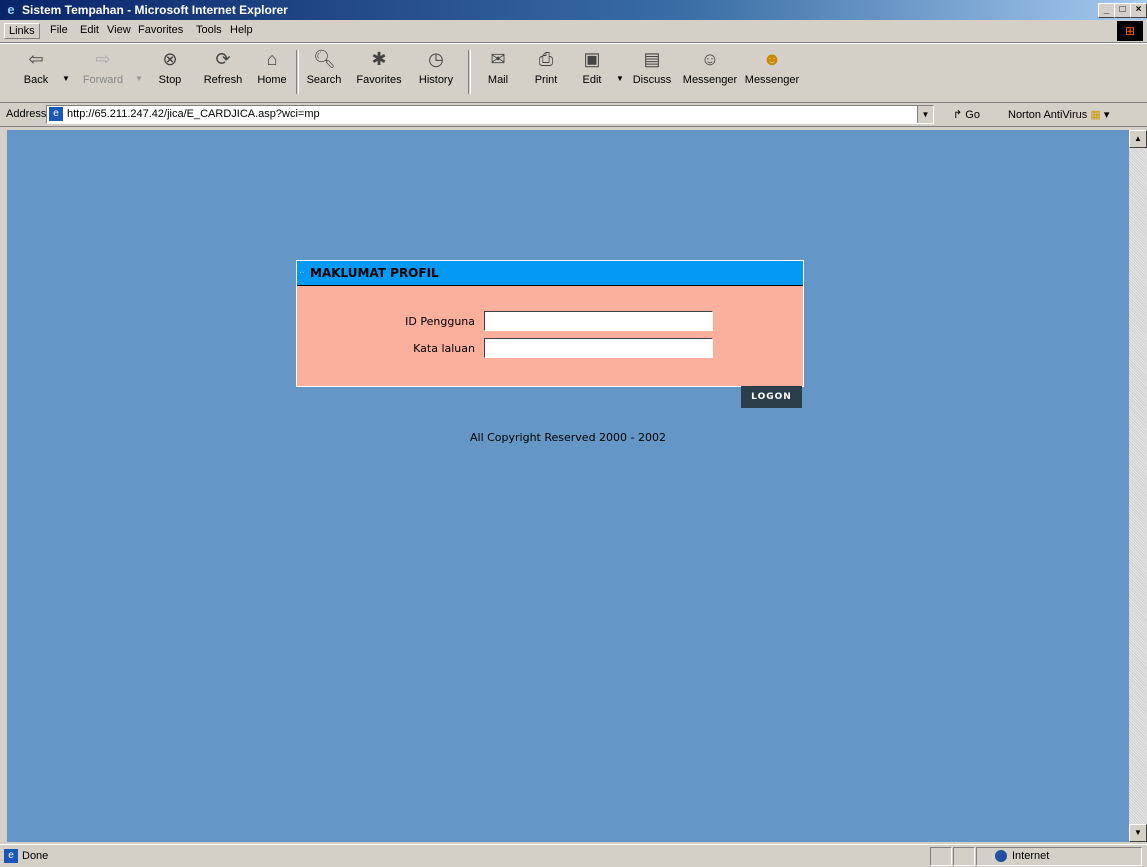  Describe the element at coordinates (436, 59) in the screenshot. I see `history-icon: ◷` at that location.